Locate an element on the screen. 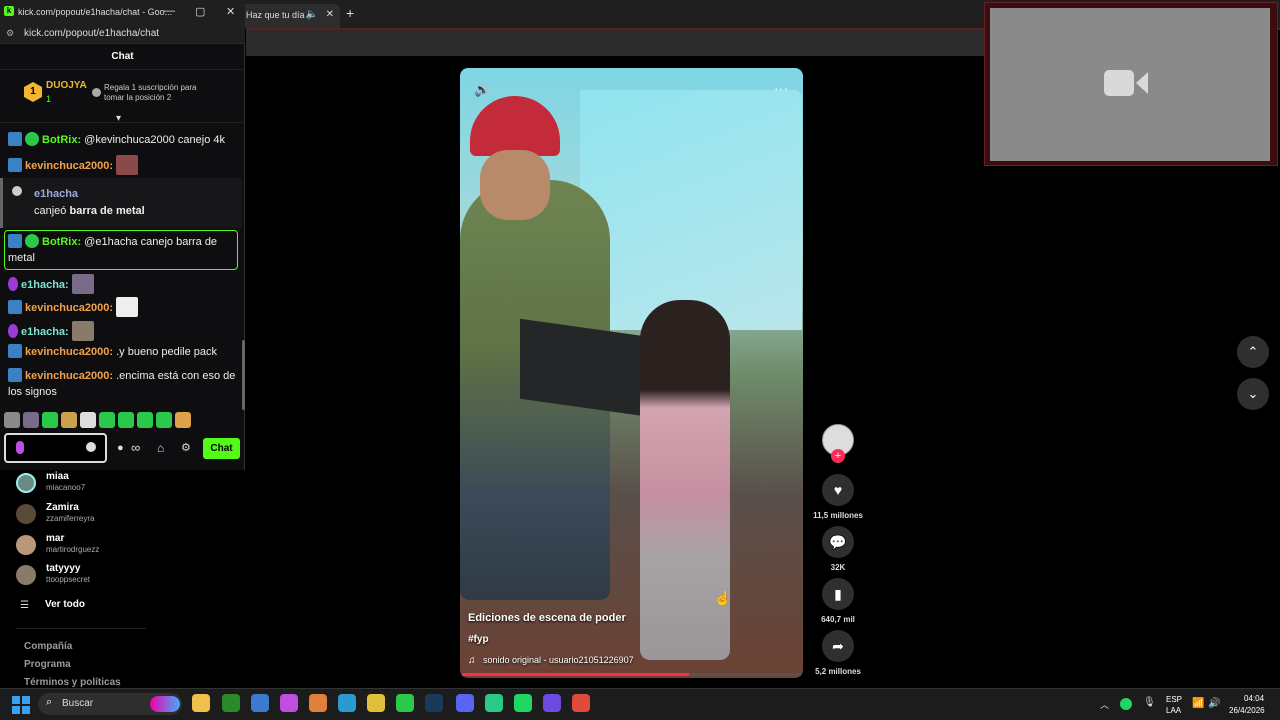 This screenshot has width=1280, height=720. steam-icon is located at coordinates (434, 703).